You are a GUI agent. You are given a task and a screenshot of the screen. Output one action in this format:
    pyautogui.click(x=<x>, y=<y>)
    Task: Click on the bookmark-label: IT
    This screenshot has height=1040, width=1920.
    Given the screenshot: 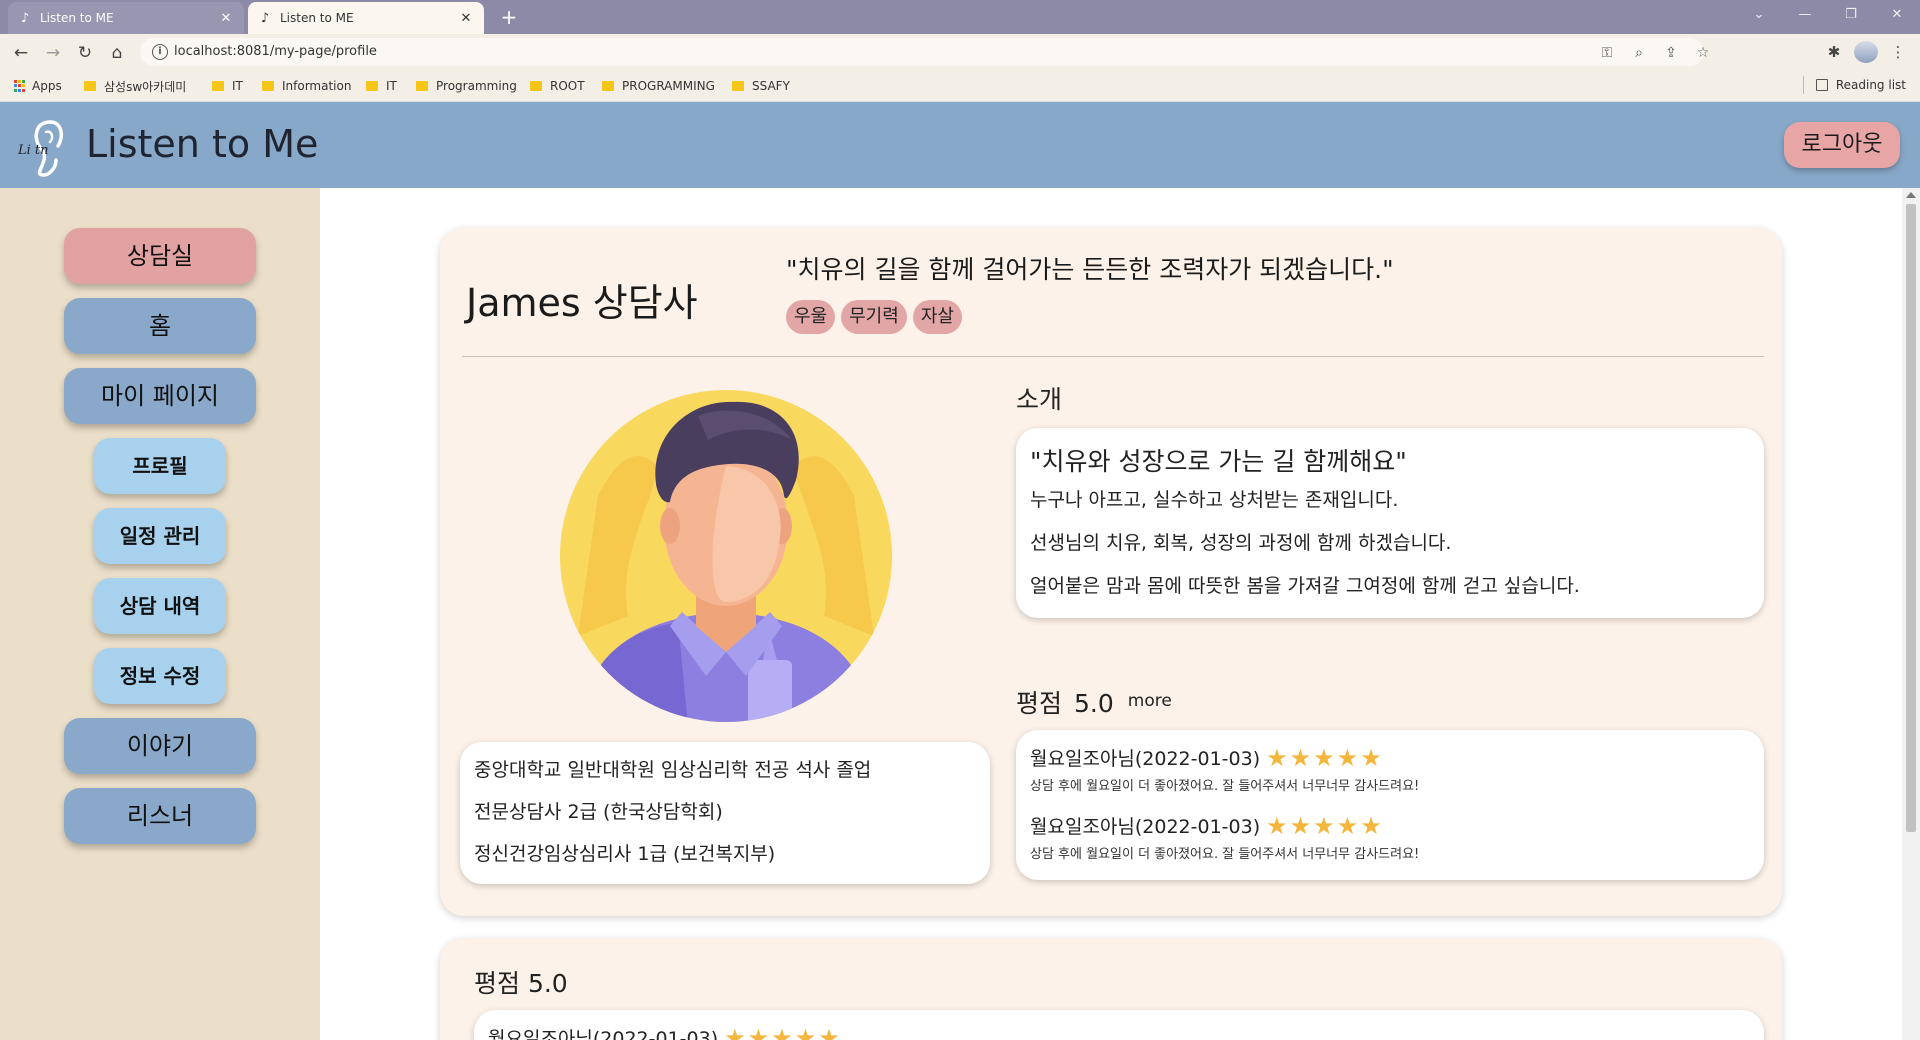 What is the action you would take?
    pyautogui.click(x=391, y=86)
    